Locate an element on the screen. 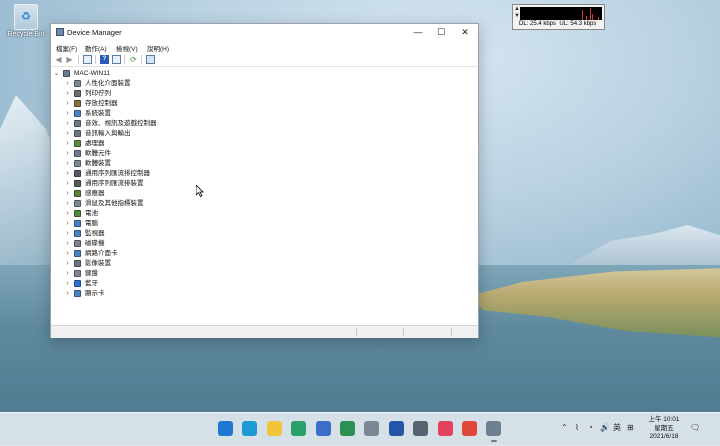  notification-icon: 🗨 is located at coordinates (695, 428).